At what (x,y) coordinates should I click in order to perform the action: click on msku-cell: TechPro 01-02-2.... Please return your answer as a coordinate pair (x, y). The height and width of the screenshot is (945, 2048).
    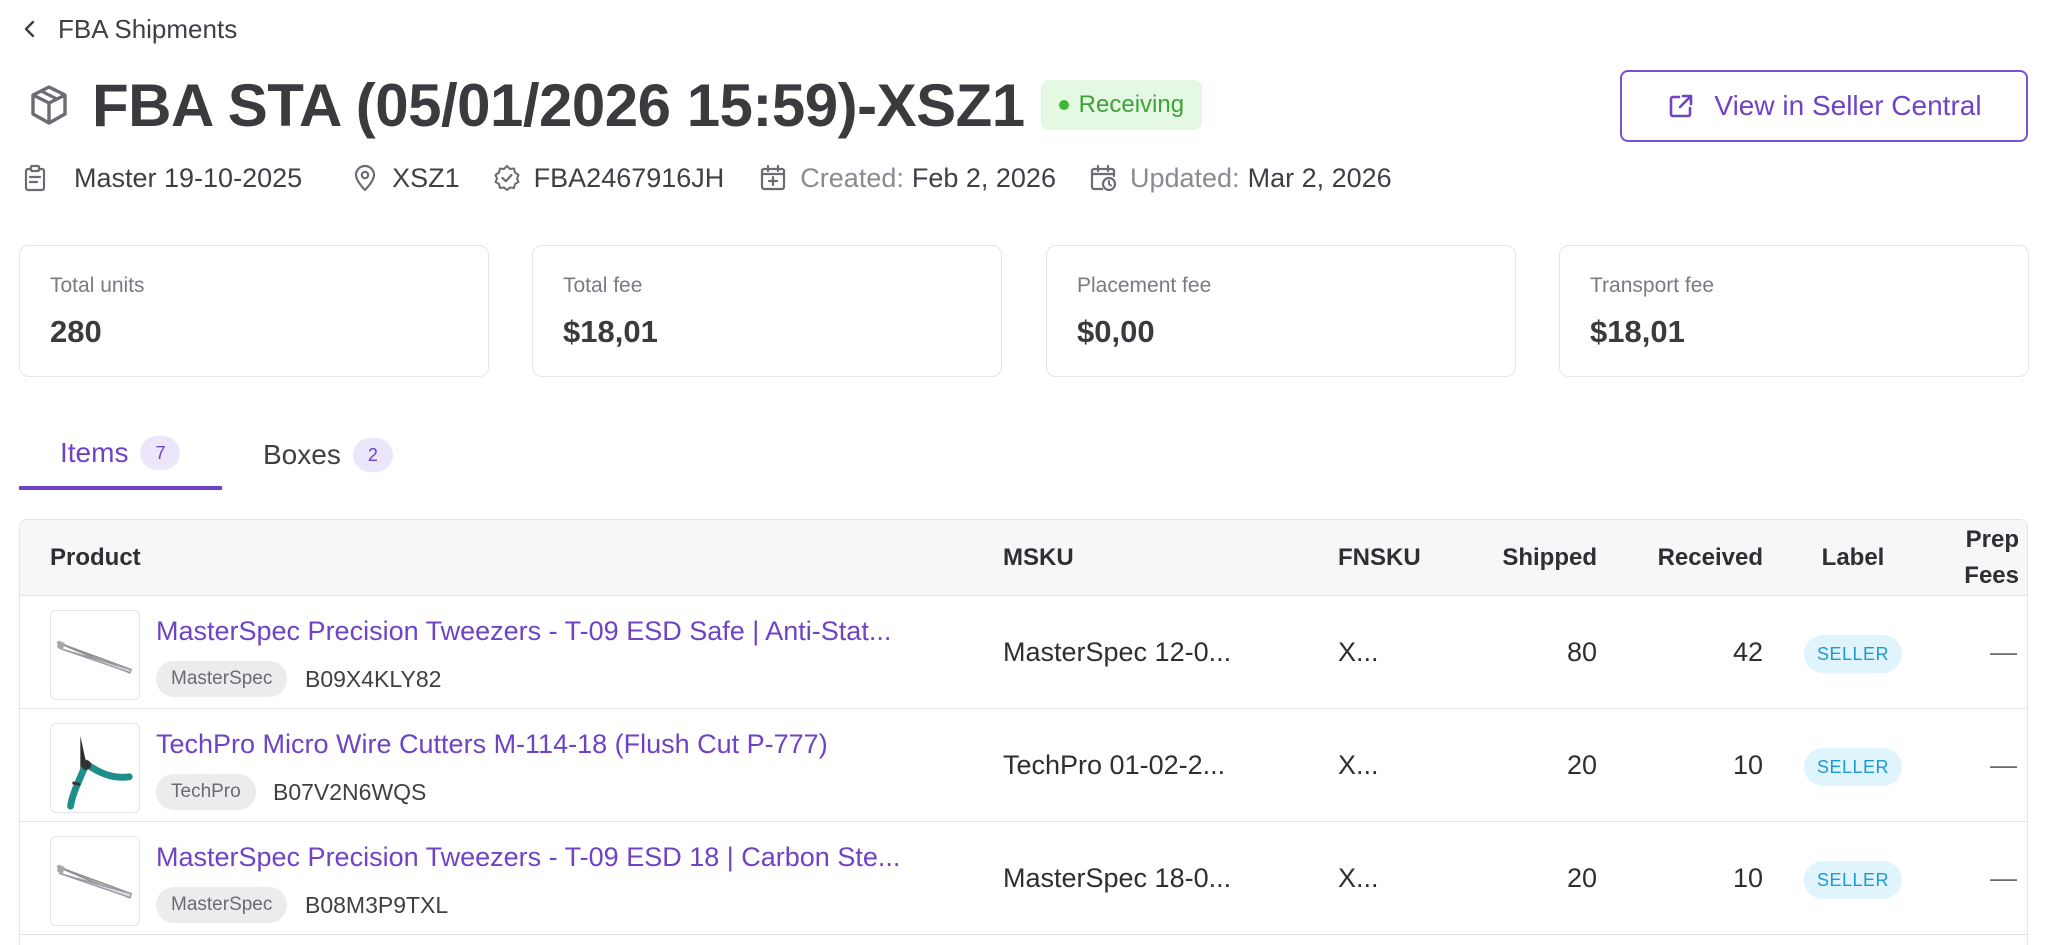
    Looking at the image, I should click on (1114, 765).